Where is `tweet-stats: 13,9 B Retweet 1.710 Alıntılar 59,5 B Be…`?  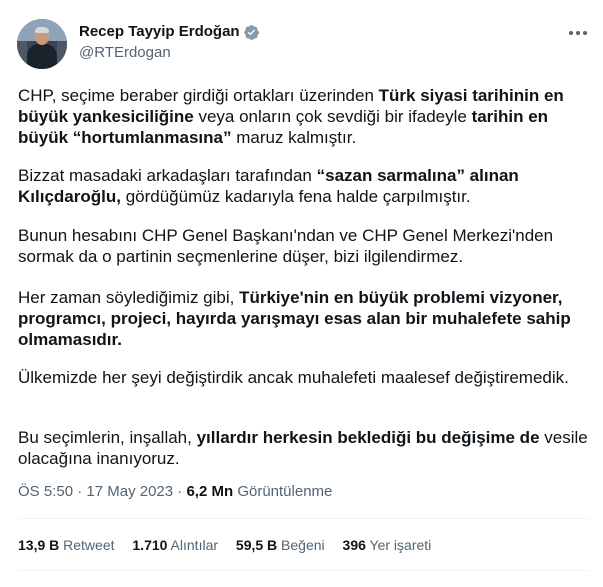
tweet-stats: 13,9 B Retweet 1.710 Alıntılar 59,5 B Be… is located at coordinates (231, 545).